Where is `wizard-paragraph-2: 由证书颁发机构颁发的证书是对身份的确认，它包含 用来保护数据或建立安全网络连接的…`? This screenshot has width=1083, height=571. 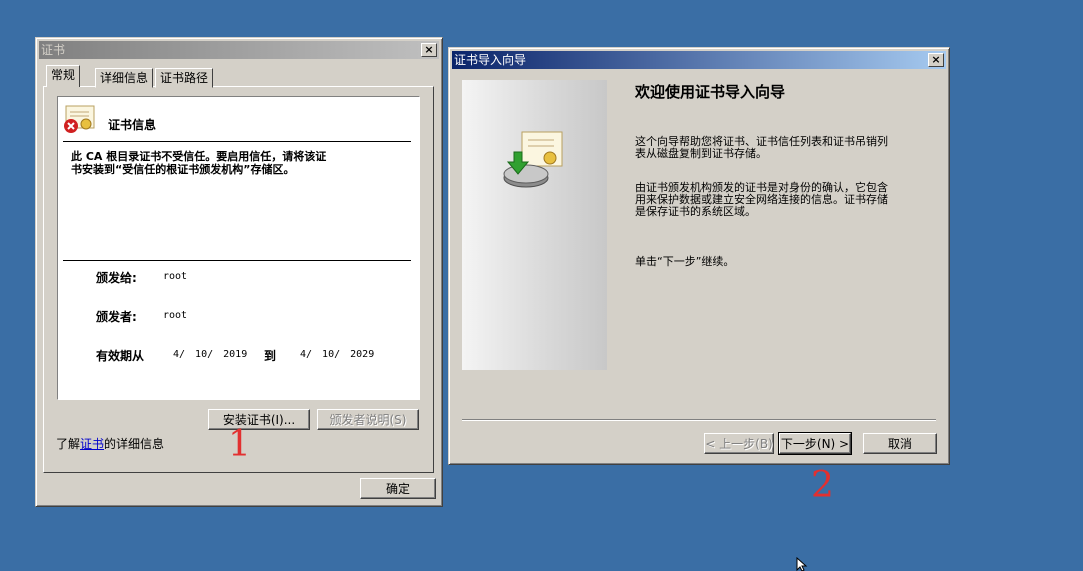 wizard-paragraph-2: 由证书颁发机构颁发的证书是对身份的确认，它包含 用来保护数据或建立安全网络连接的… is located at coordinates (761, 200).